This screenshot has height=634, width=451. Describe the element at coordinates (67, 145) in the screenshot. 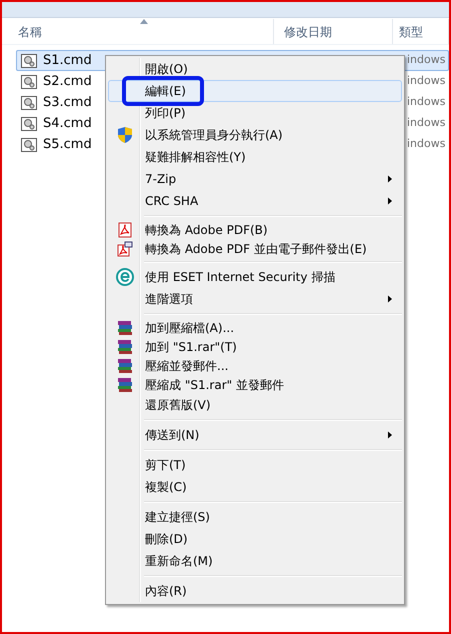

I see `file-name: S5.cmd` at that location.